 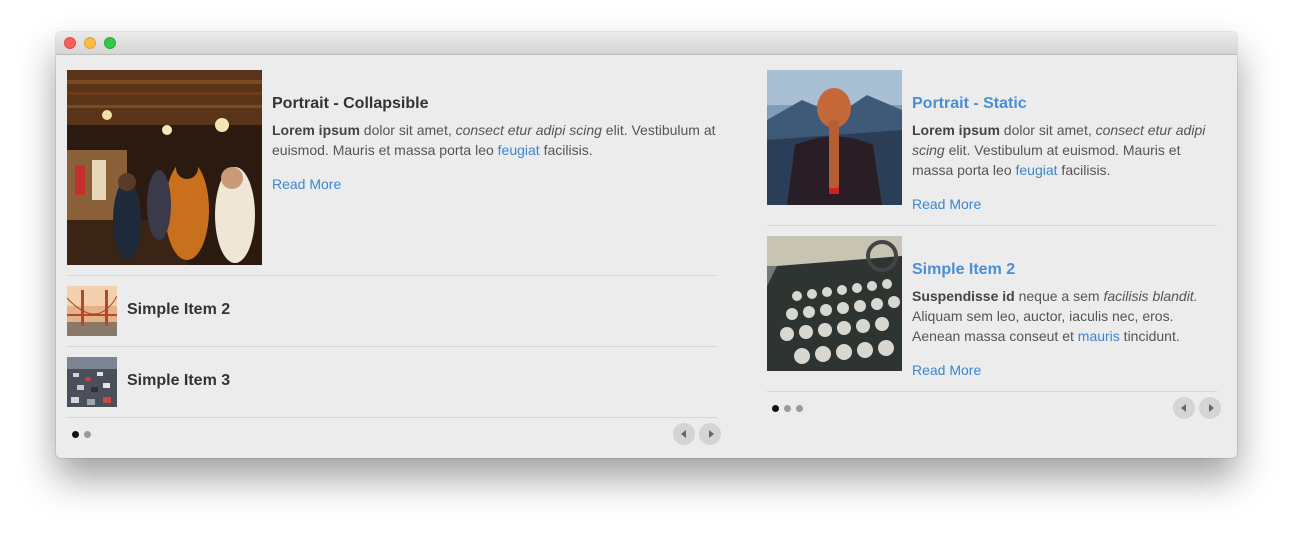 What do you see at coordinates (350, 104) in the screenshot?
I see `featured-title: Portrait - Collapsible` at bounding box center [350, 104].